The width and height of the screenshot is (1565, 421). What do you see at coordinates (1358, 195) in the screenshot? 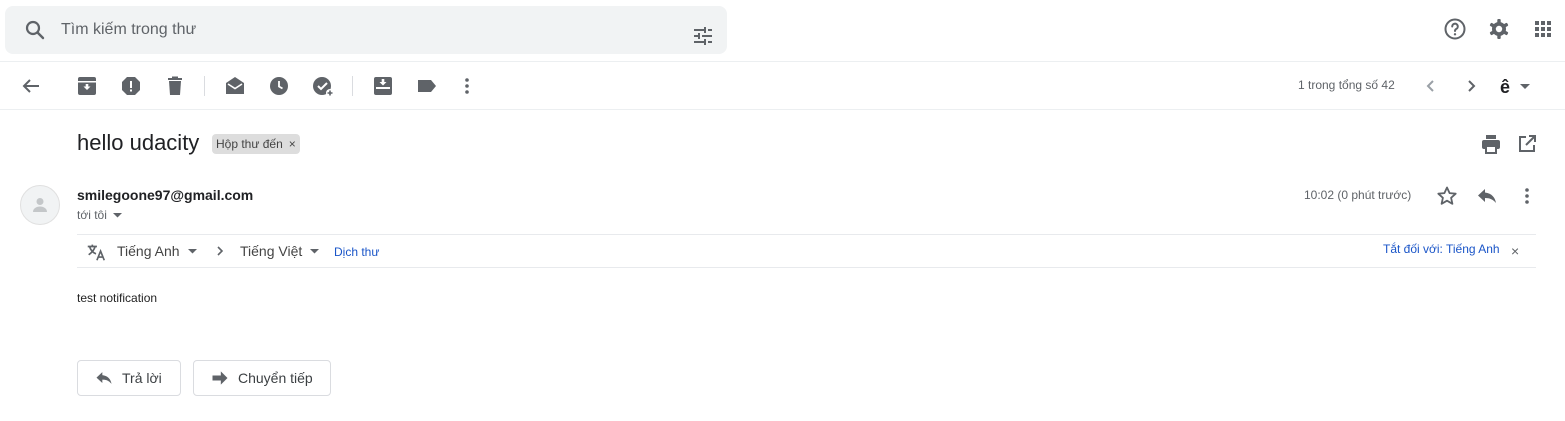
I see `message-timestamp: 10:02 (0 phút trước)` at bounding box center [1358, 195].